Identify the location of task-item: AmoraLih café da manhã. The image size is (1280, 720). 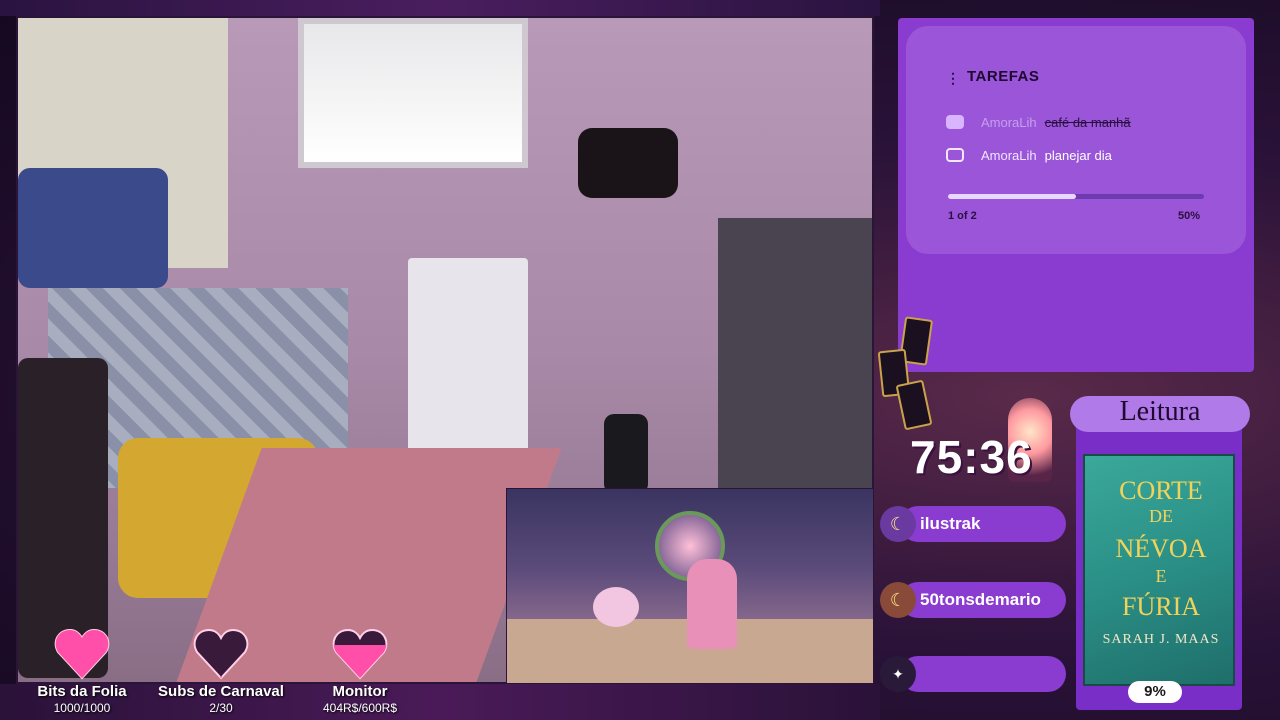
(1038, 122).